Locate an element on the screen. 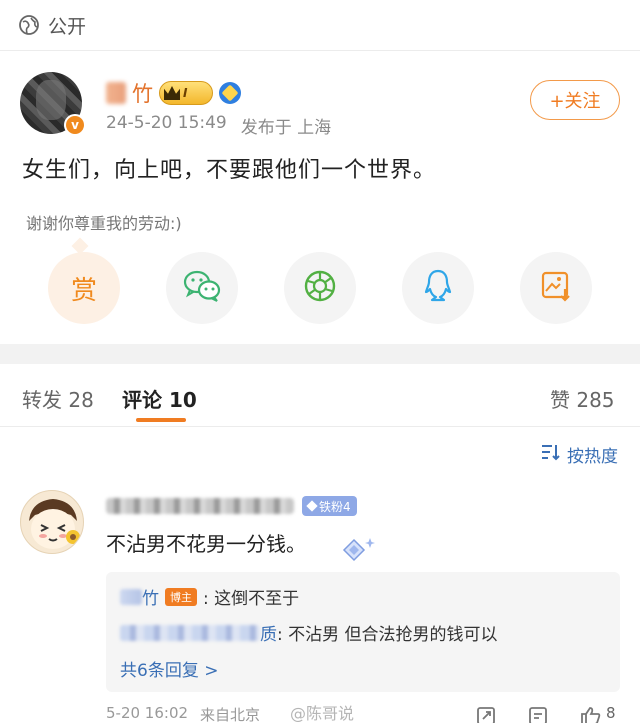 The height and width of the screenshot is (723, 640). thumbs-up-icon is located at coordinates (591, 714).